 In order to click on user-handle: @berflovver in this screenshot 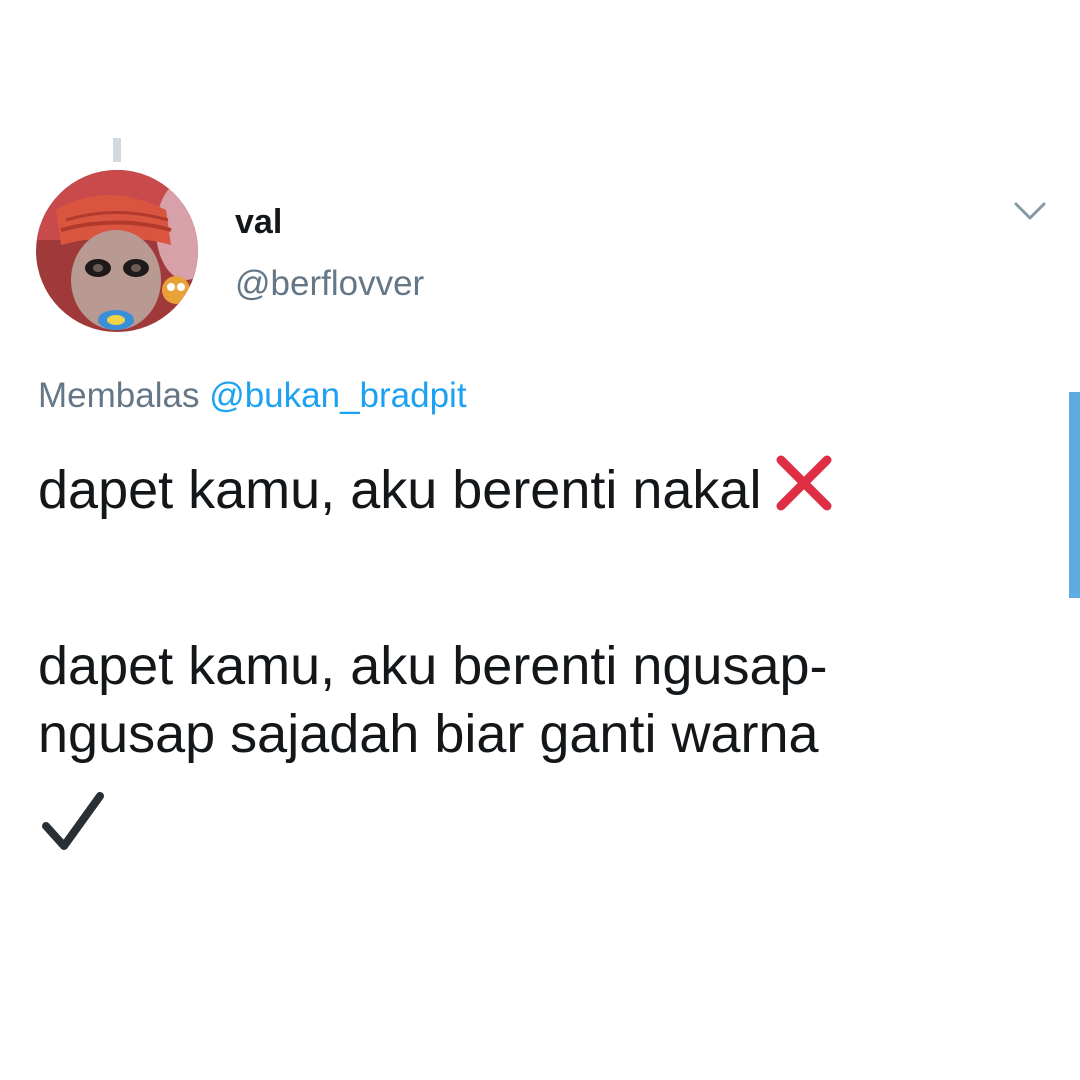, I will do `click(329, 284)`.